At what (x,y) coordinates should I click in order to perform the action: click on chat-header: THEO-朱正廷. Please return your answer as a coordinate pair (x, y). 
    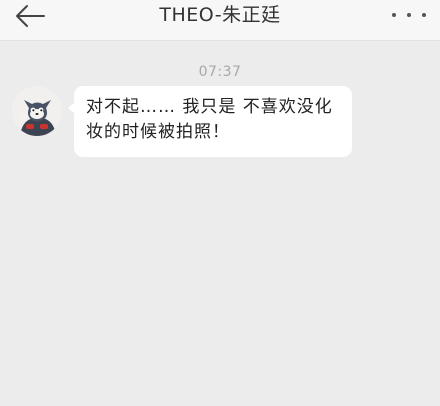
    Looking at the image, I should click on (220, 20).